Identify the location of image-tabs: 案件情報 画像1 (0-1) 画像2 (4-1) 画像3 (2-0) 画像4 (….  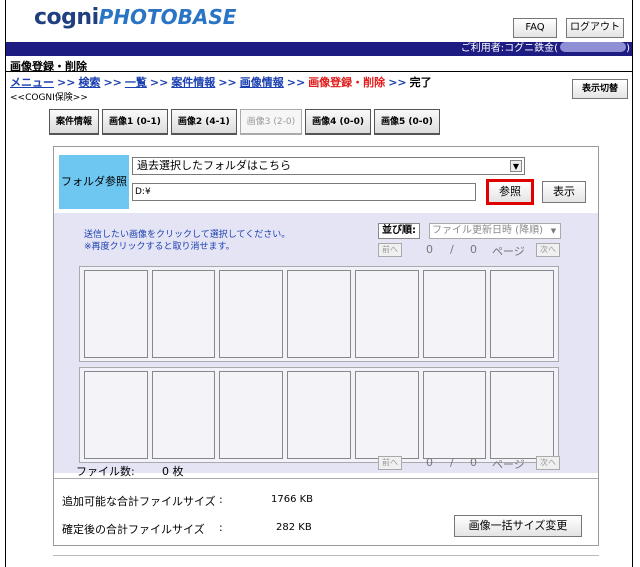
(246, 122).